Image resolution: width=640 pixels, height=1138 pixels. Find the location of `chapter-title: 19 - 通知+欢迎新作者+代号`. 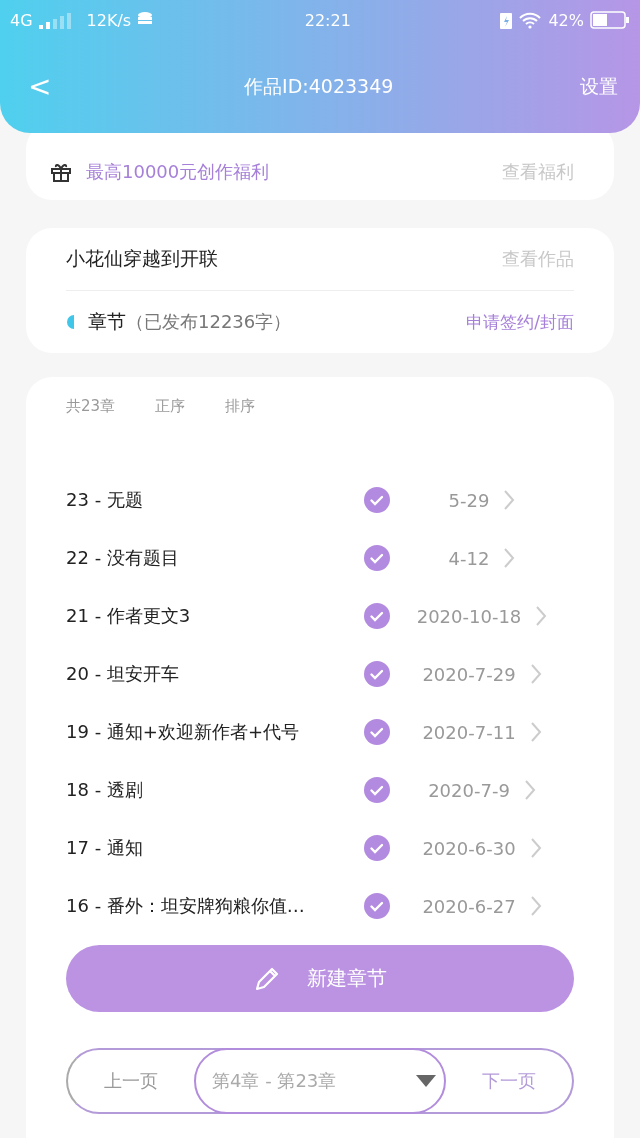

chapter-title: 19 - 通知+欢迎新作者+代号 is located at coordinates (215, 732).